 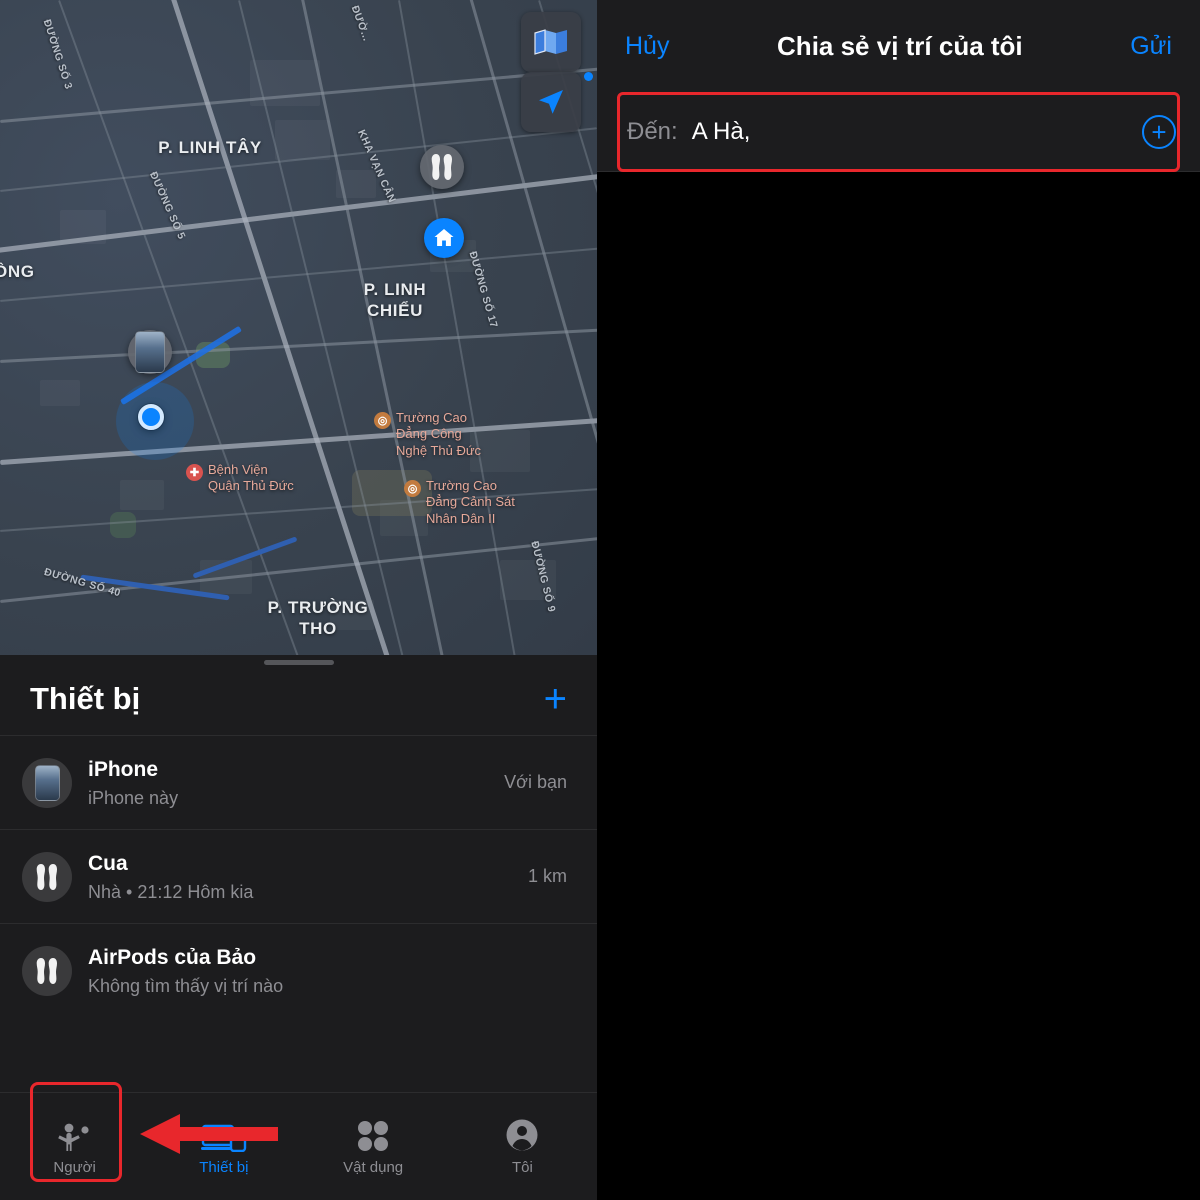 I want to click on map-poi-label: Bệnh Viện Quận Thủ Đức, so click(x=251, y=478).